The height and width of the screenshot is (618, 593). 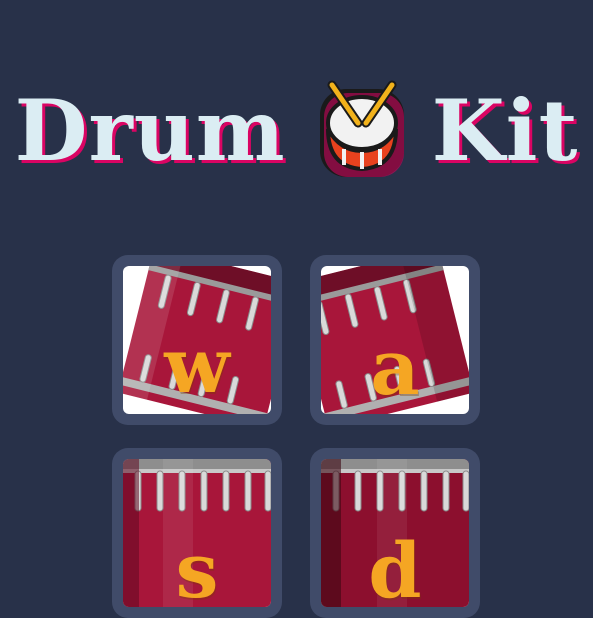 I want to click on drum-pad-a: a, so click(x=395, y=340).